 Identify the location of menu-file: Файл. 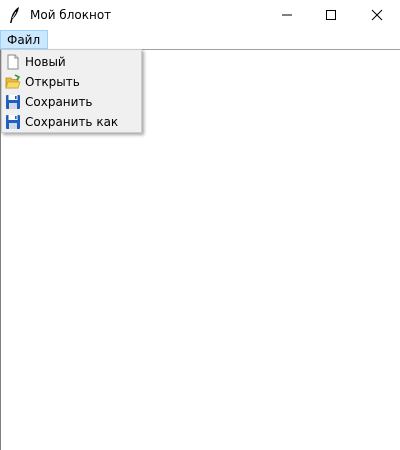
(24, 39).